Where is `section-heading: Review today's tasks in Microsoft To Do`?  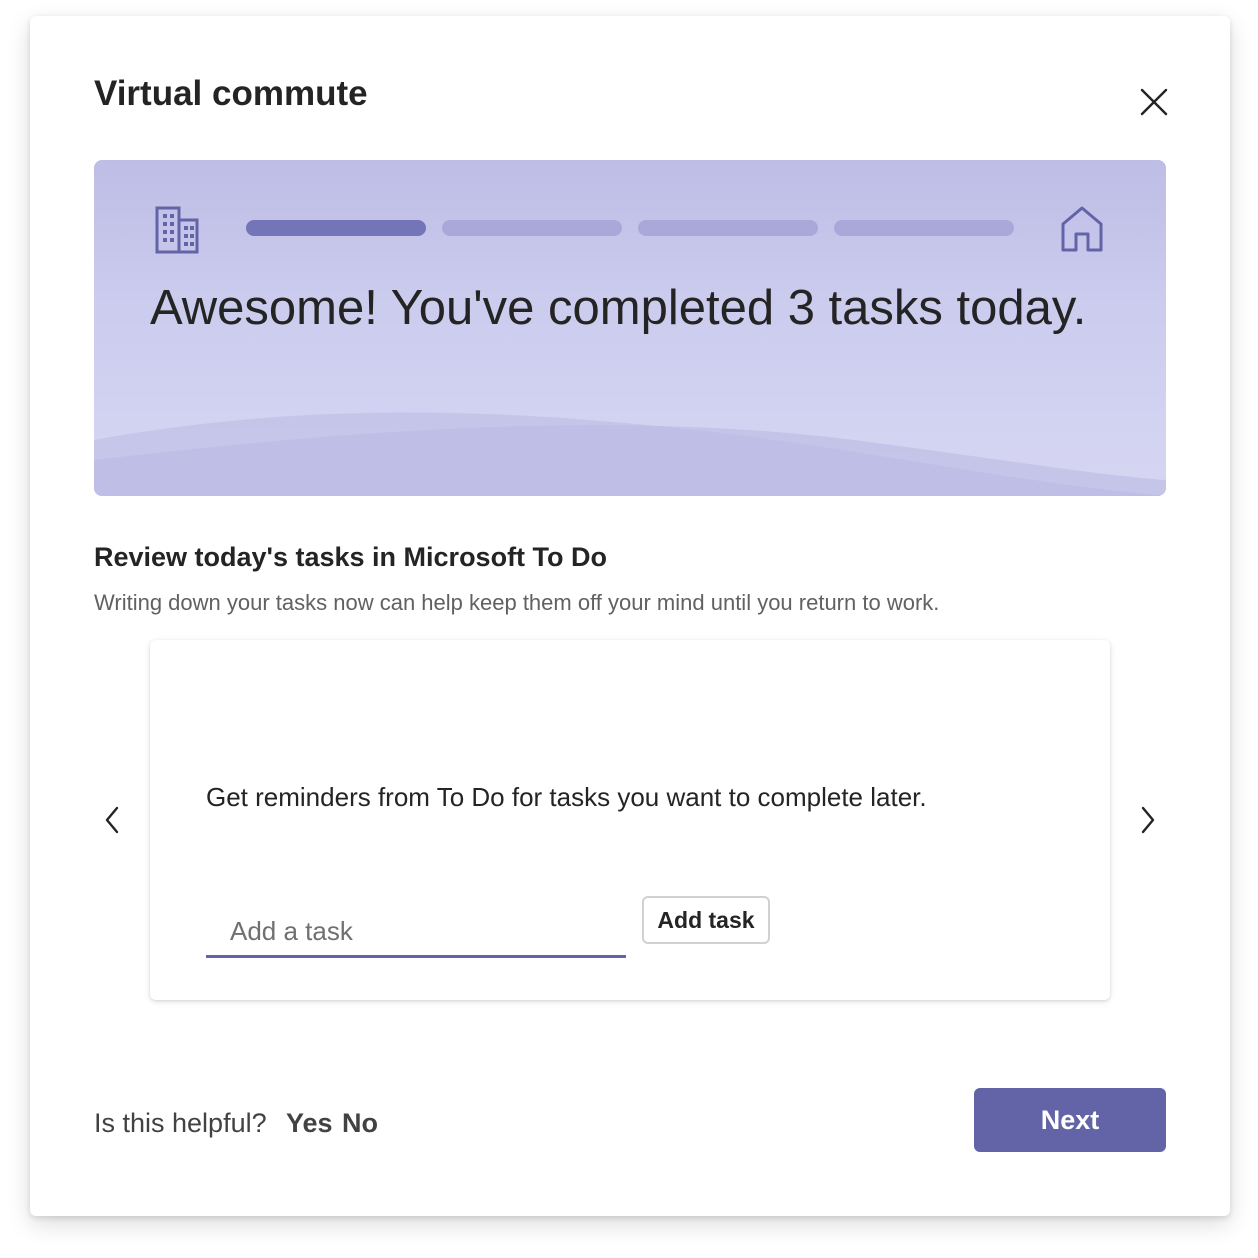 section-heading: Review today's tasks in Microsoft To Do is located at coordinates (351, 557).